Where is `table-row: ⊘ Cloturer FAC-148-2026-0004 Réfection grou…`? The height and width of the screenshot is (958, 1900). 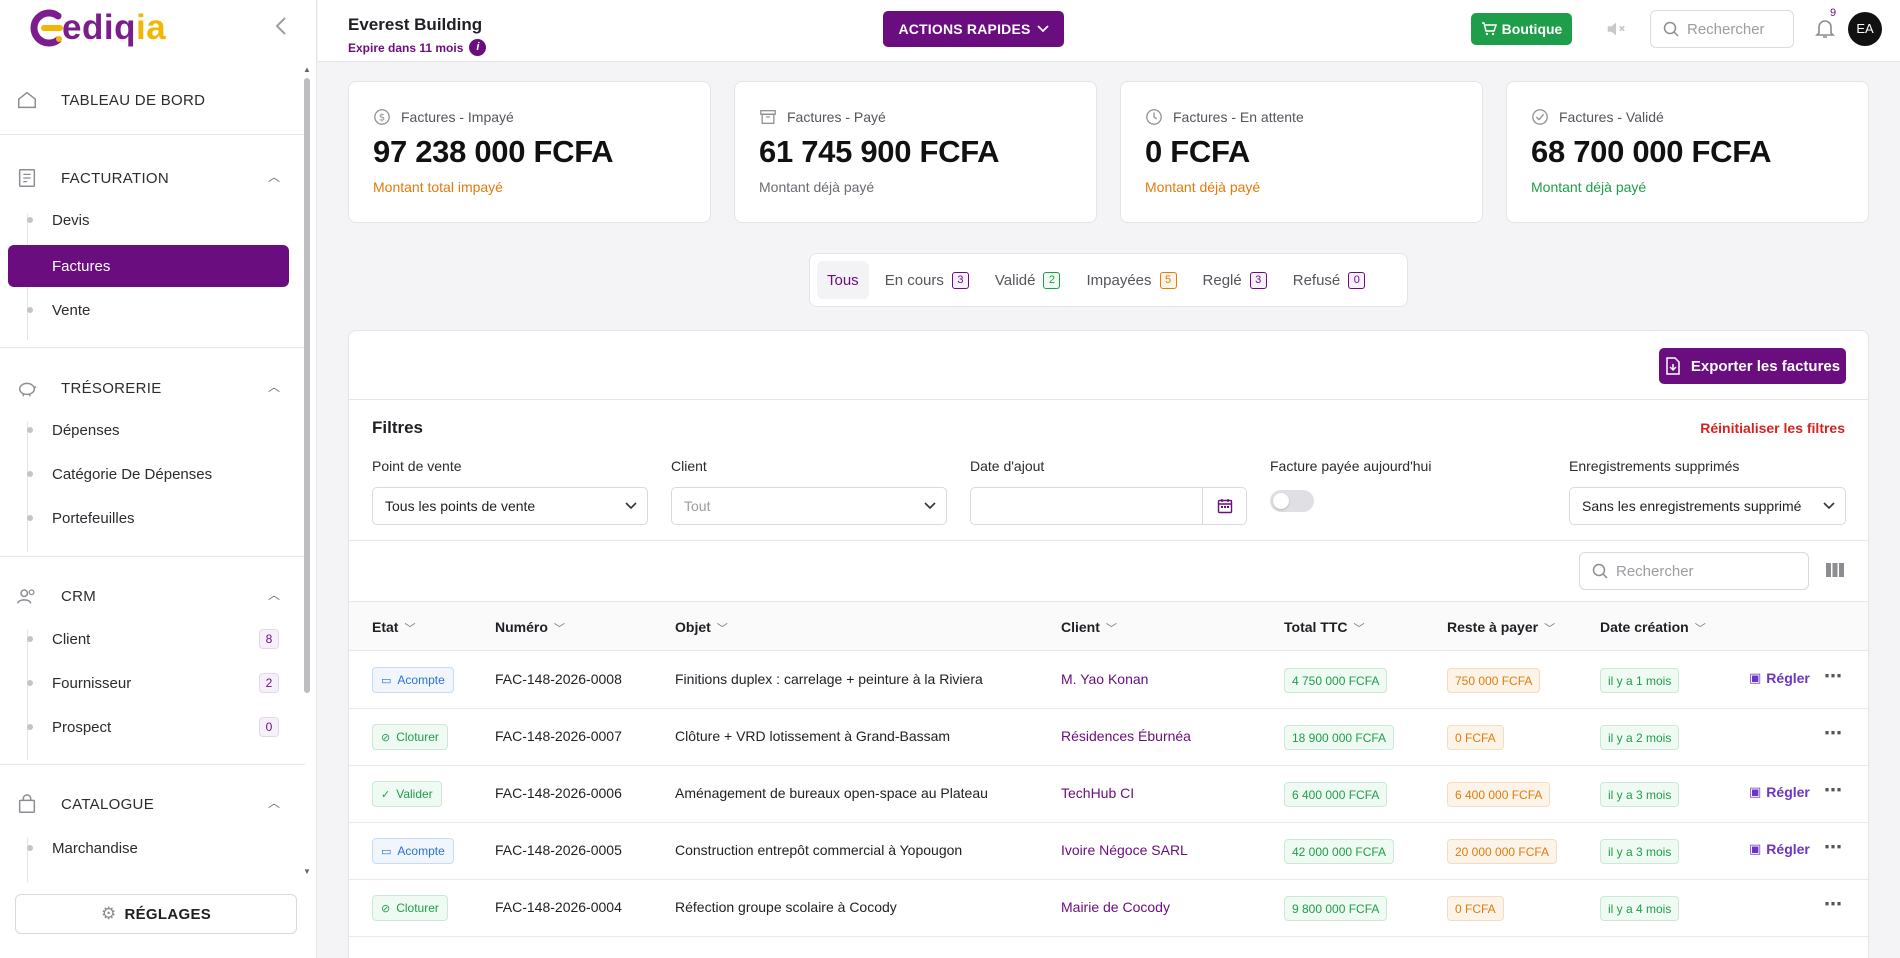 table-row: ⊘ Cloturer FAC-148-2026-0004 Réfection grou… is located at coordinates (1108, 908).